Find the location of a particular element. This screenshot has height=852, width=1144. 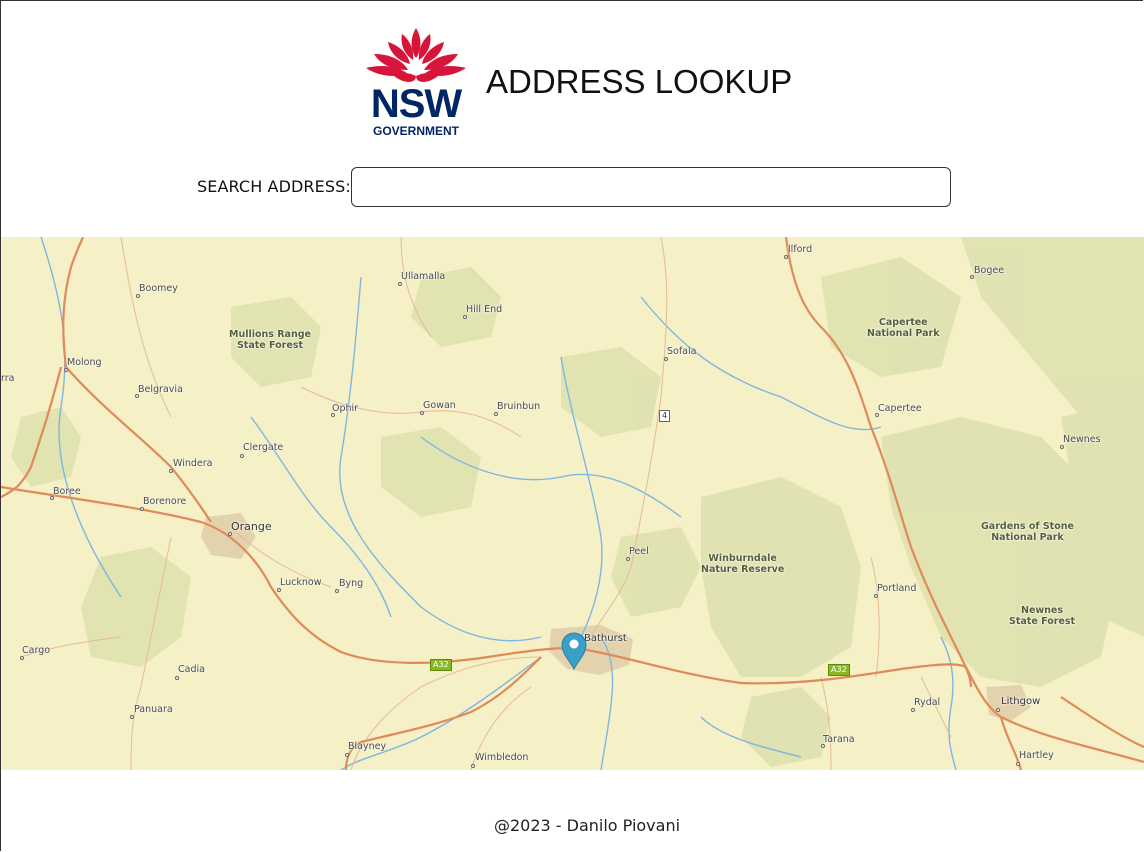

place-label: Panuara is located at coordinates (153, 709).